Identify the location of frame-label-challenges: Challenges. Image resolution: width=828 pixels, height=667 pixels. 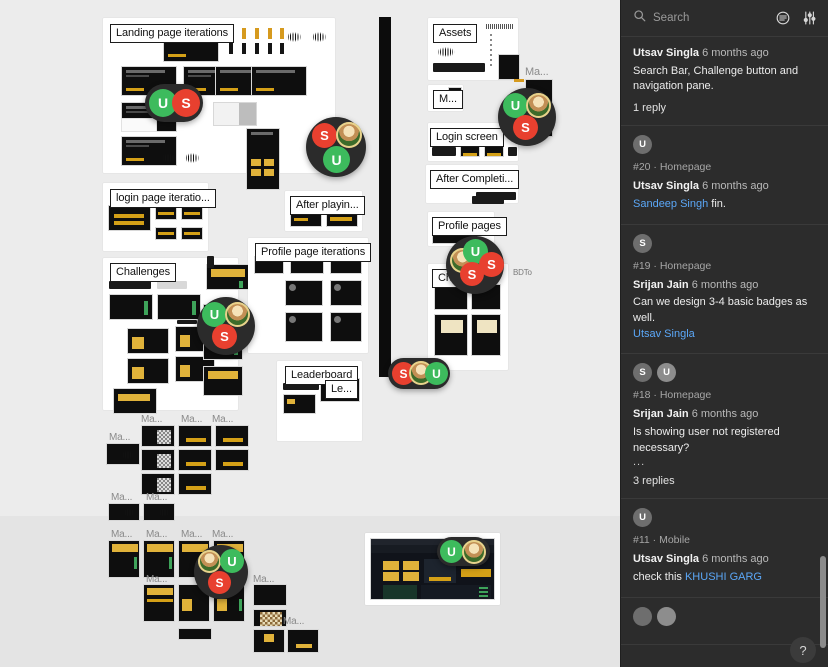
(143, 273).